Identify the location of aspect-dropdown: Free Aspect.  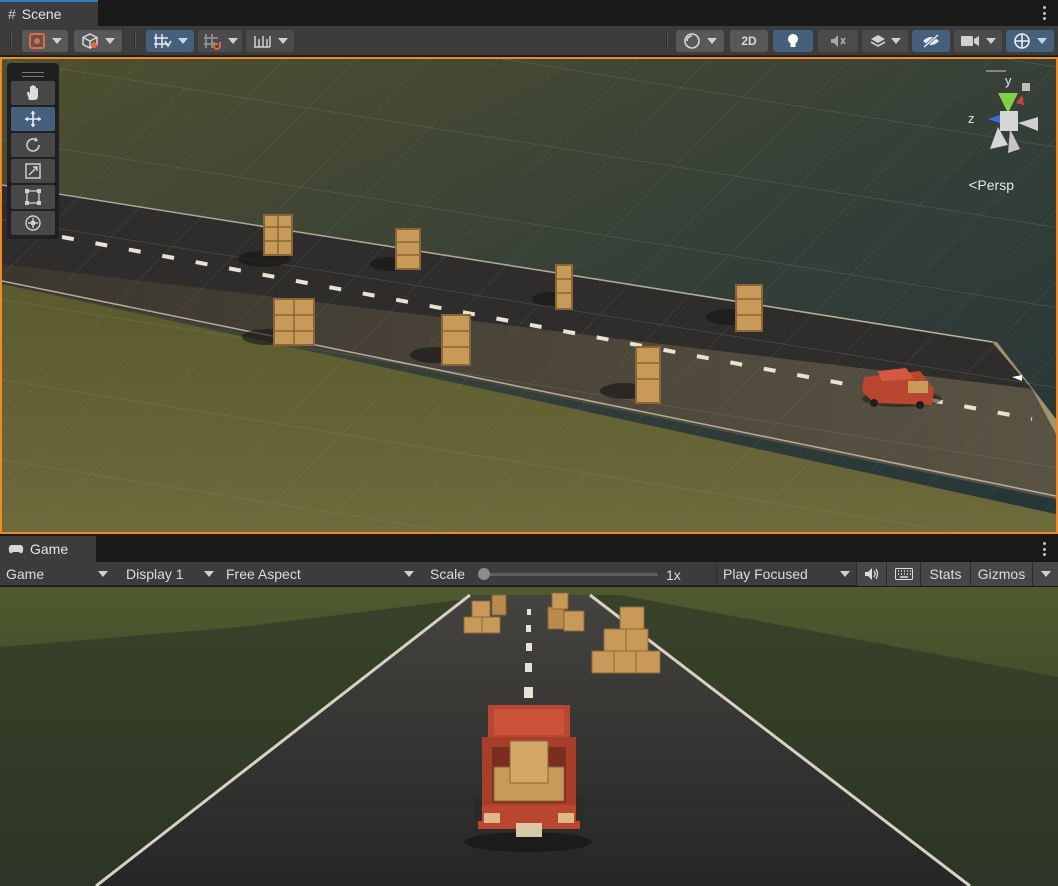
(320, 574).